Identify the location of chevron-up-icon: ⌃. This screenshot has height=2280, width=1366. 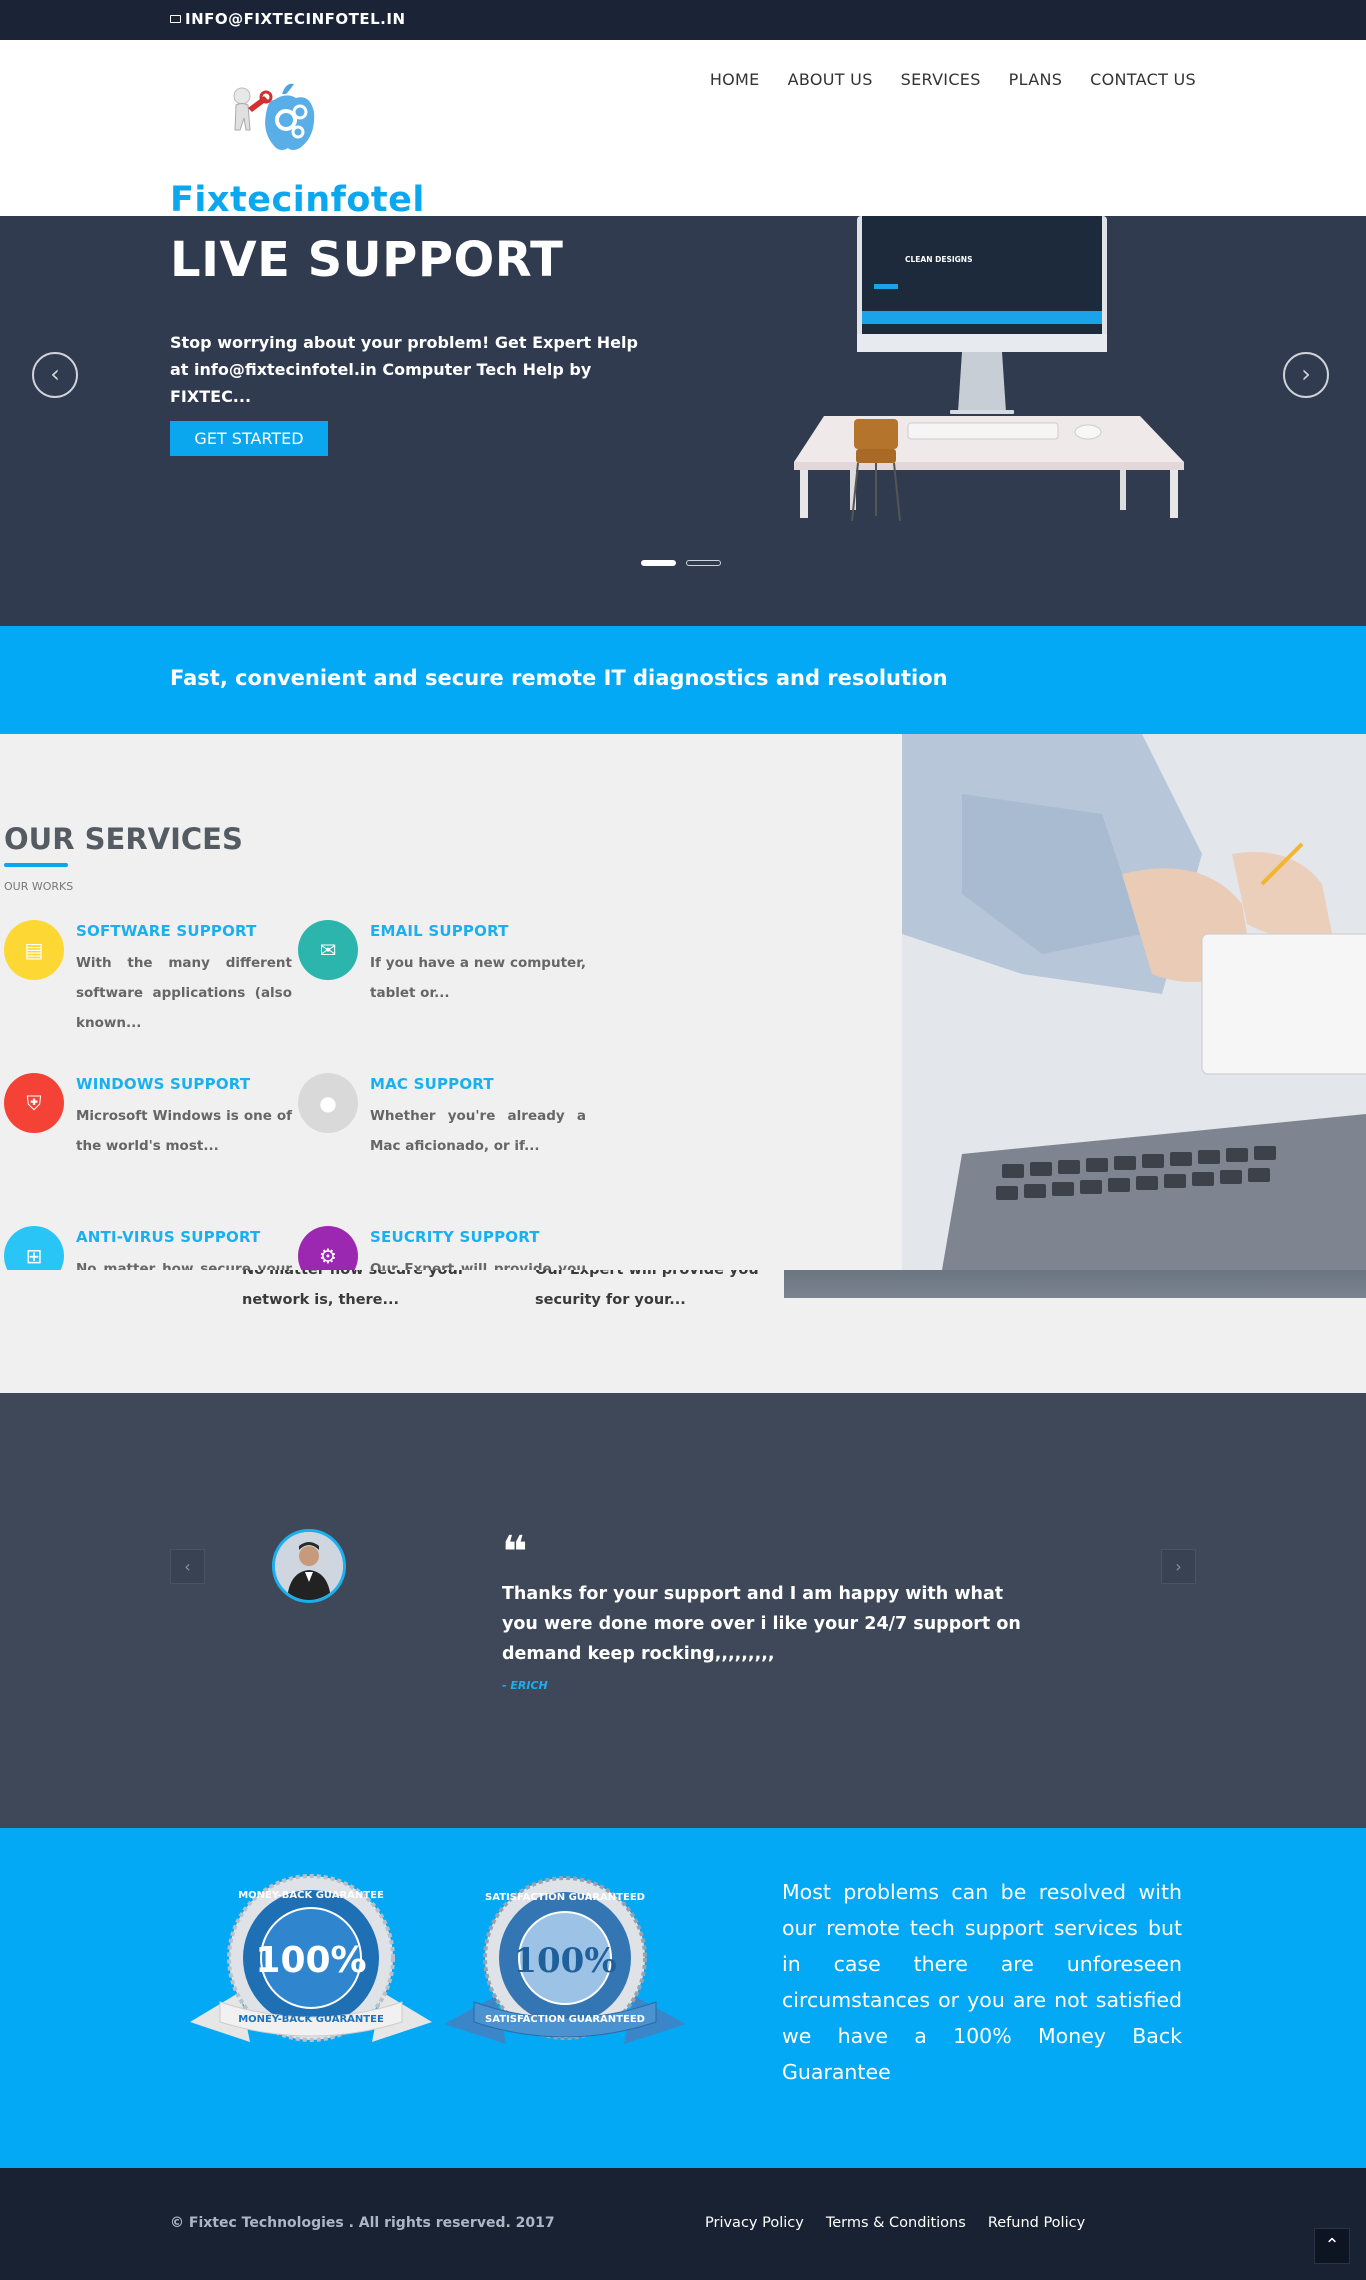
(1332, 2245).